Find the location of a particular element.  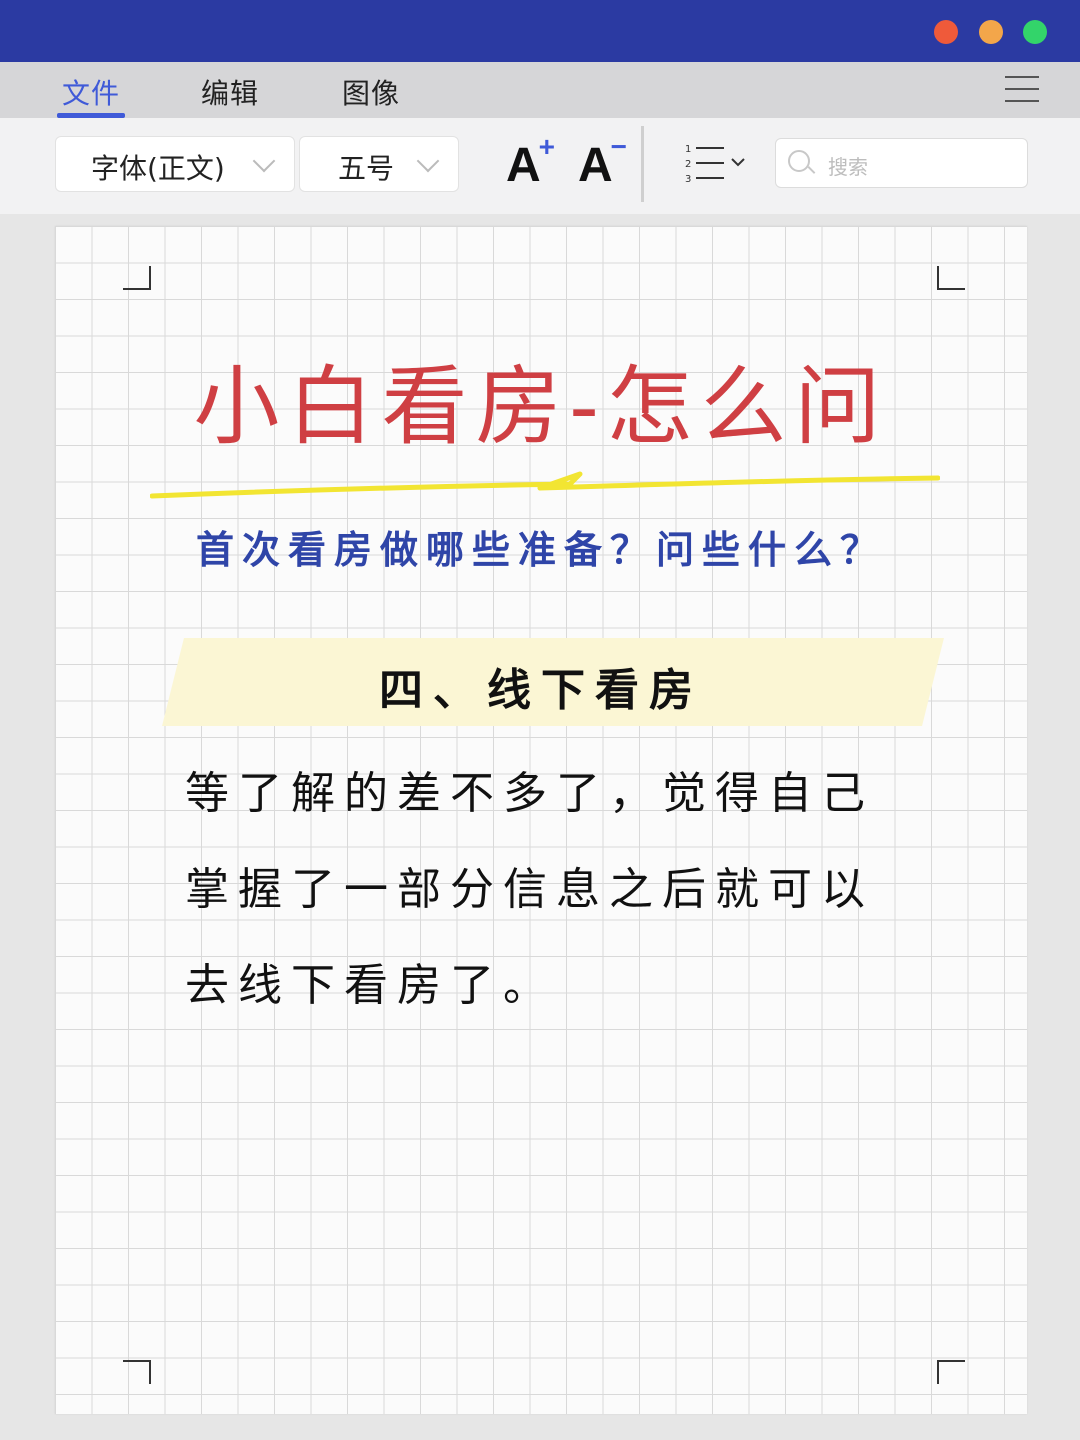

window-titlebar is located at coordinates (540, 31).